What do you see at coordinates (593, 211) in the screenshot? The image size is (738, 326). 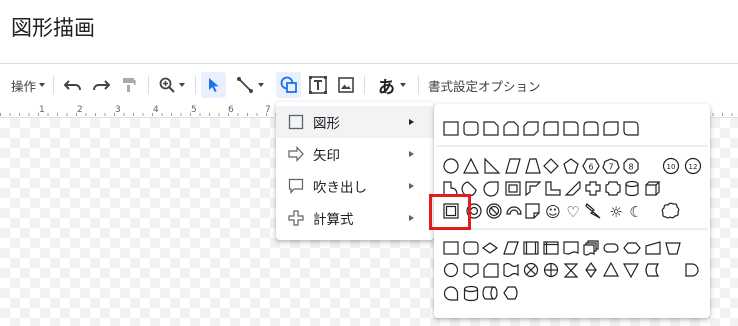 I see `lightning-bolt-icon` at bounding box center [593, 211].